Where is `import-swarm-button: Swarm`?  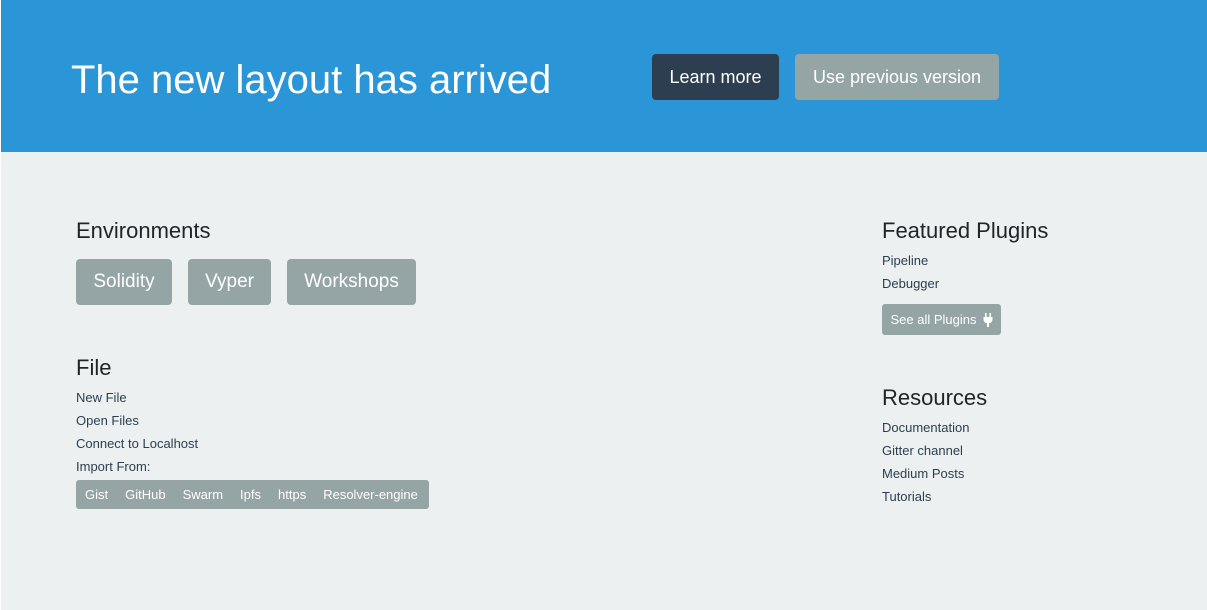
import-swarm-button: Swarm is located at coordinates (203, 494).